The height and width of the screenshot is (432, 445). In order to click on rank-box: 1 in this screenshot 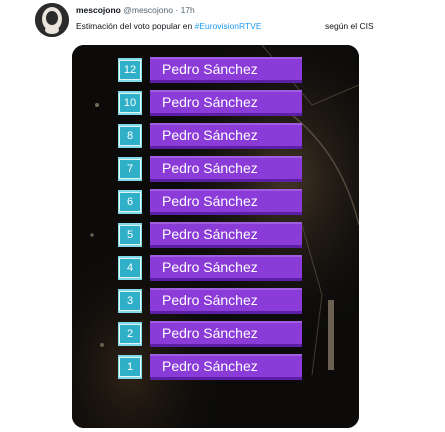, I will do `click(130, 367)`.